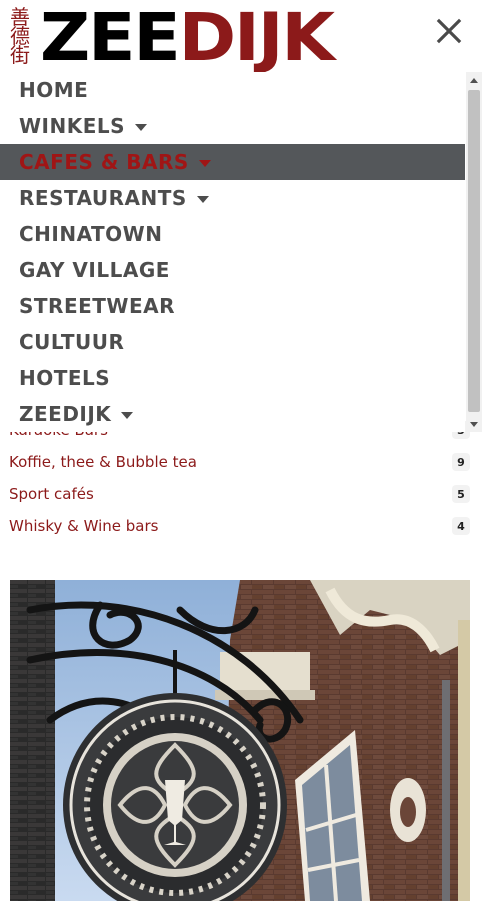 This screenshot has width=482, height=901. What do you see at coordinates (110, 38) in the screenshot?
I see `logo-zee: ZEE` at bounding box center [110, 38].